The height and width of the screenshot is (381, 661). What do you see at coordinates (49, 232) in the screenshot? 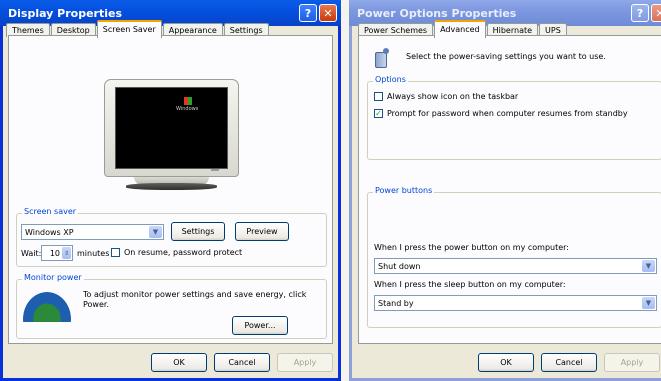
I see `screen-saver-select-value: Windows XP` at bounding box center [49, 232].